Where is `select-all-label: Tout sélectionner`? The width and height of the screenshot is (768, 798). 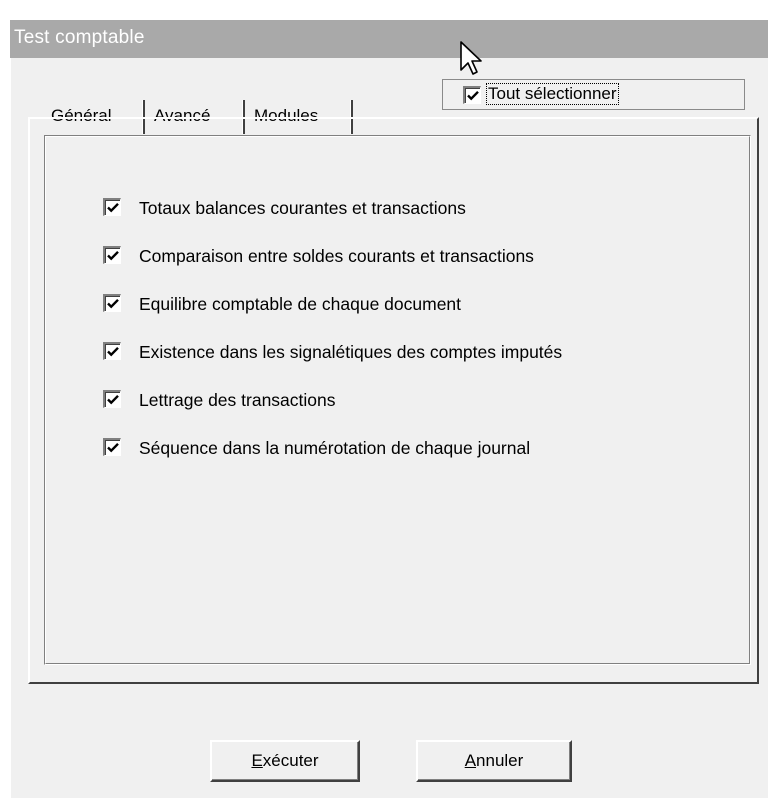 select-all-label: Tout sélectionner is located at coordinates (552, 94).